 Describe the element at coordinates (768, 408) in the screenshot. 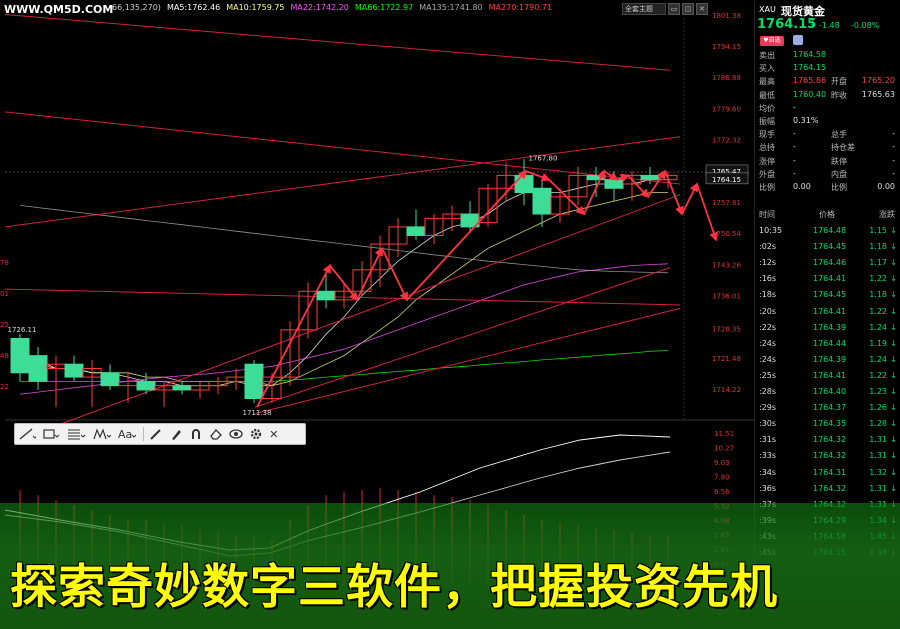

I see `tick-time: :29s` at that location.